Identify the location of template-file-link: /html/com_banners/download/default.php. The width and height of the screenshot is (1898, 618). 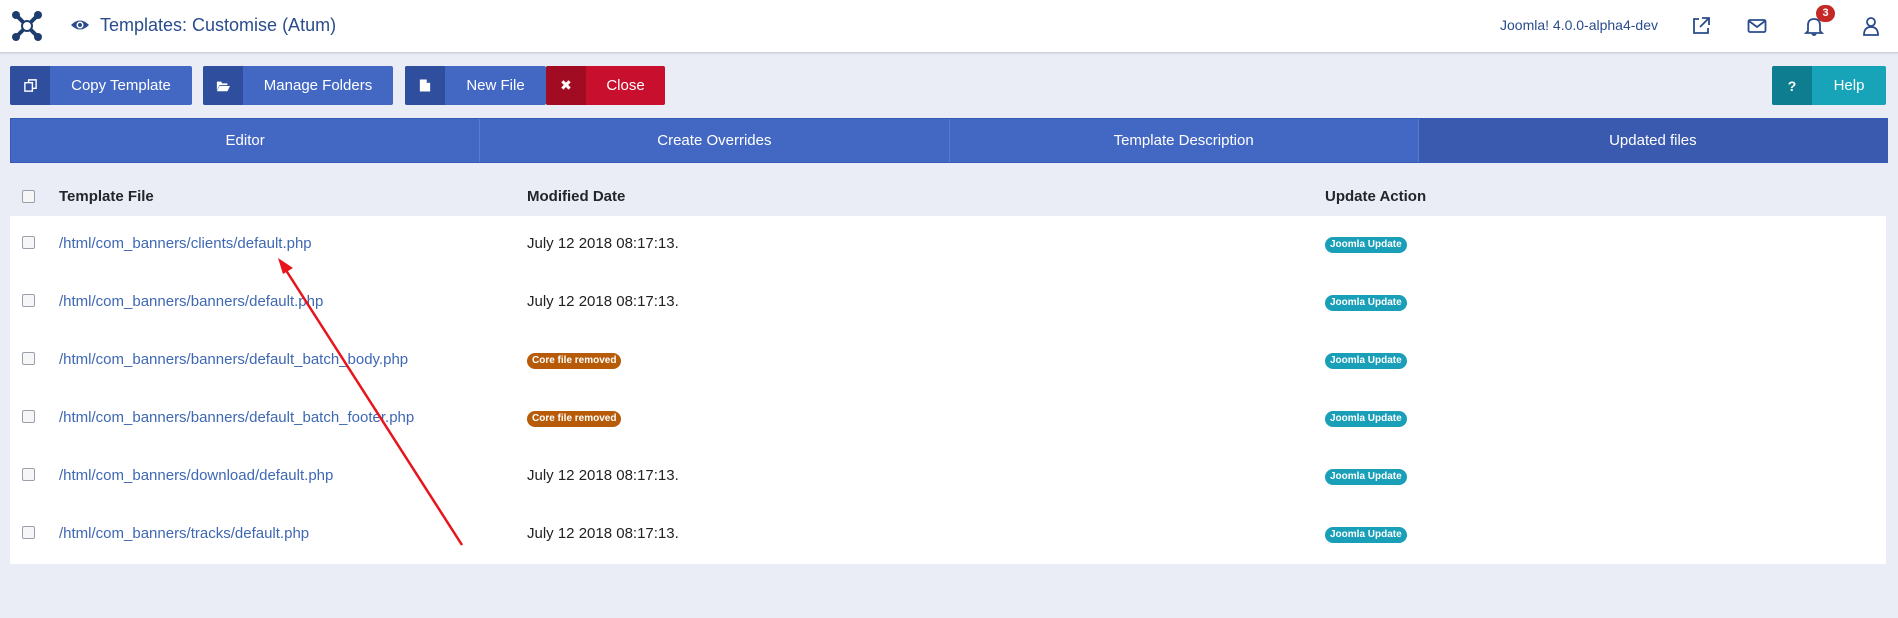
(196, 475).